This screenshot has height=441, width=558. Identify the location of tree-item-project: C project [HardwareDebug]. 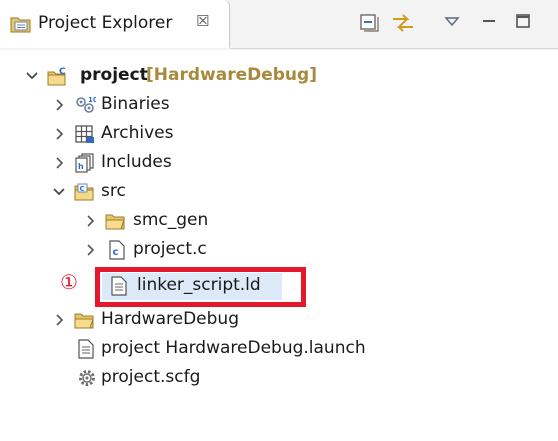
(279, 76).